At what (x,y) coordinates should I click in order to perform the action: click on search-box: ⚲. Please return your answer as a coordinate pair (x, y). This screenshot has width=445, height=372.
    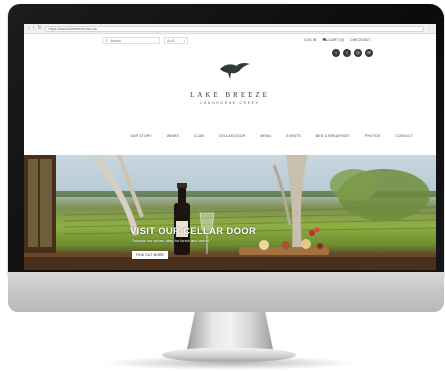
    Looking at the image, I should click on (131, 40).